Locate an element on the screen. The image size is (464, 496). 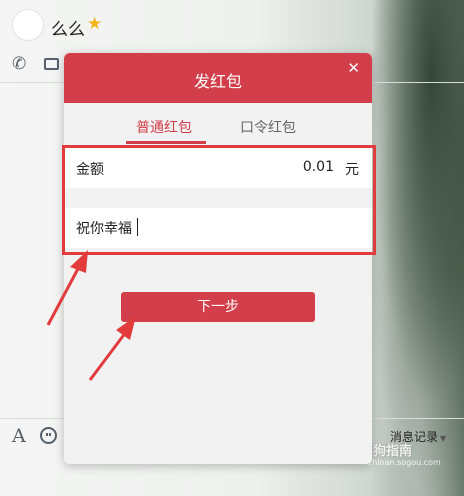
contact-name: 么么 is located at coordinates (68, 30).